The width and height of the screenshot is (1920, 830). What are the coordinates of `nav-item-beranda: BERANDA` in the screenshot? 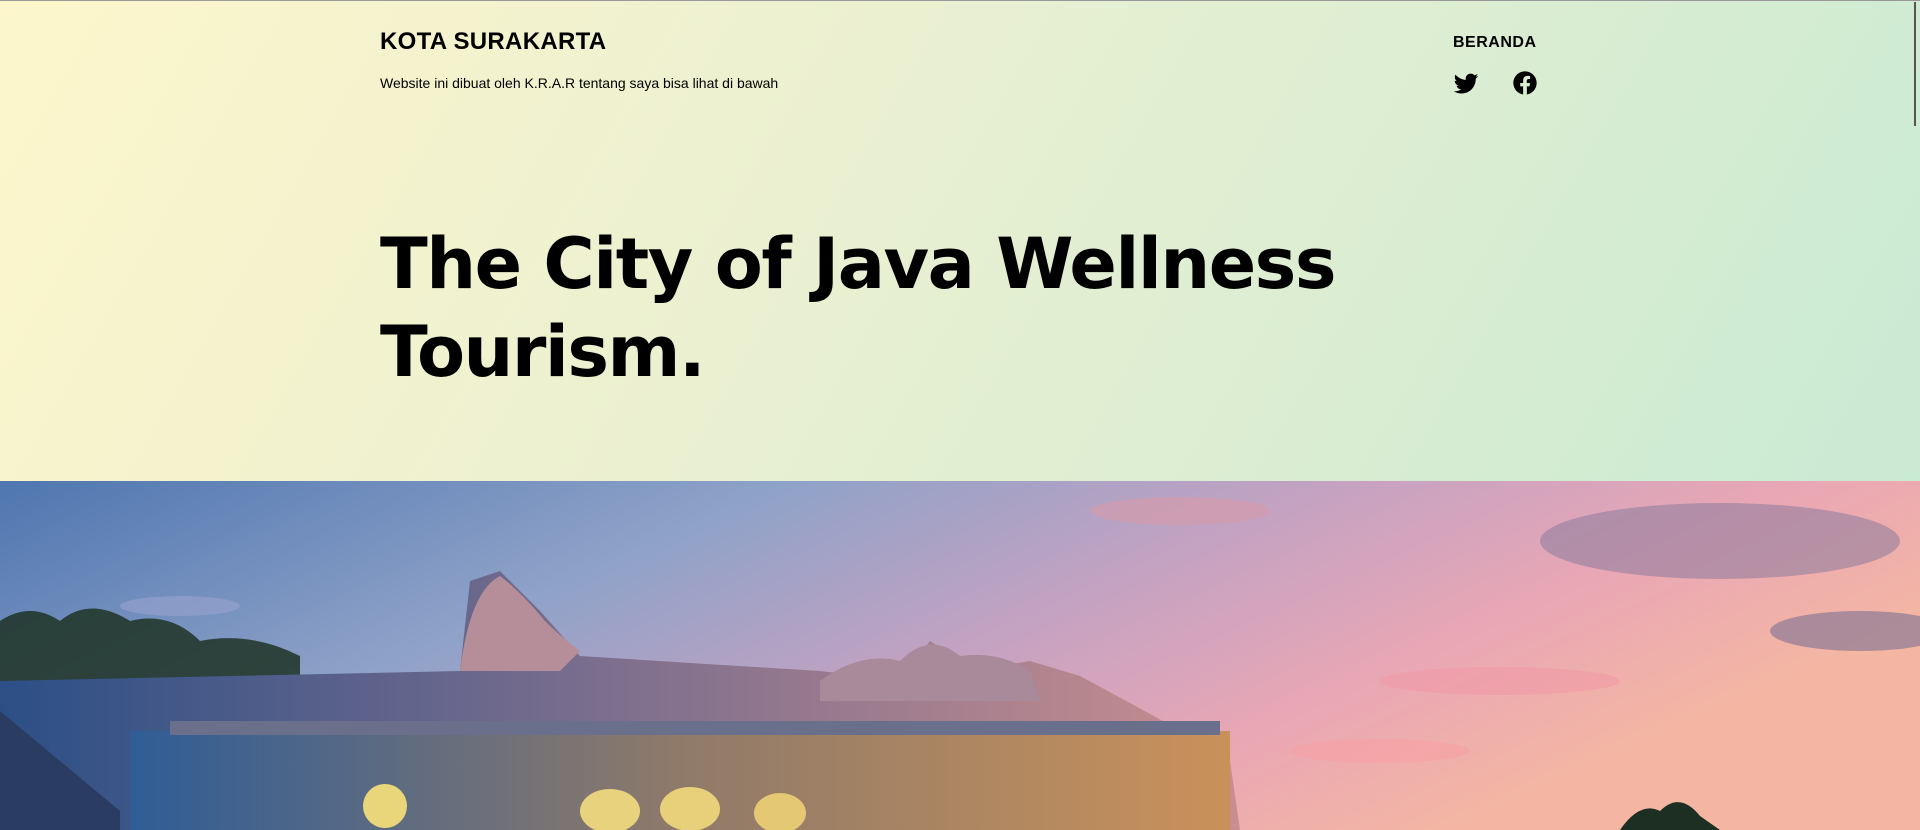 It's located at (1495, 43).